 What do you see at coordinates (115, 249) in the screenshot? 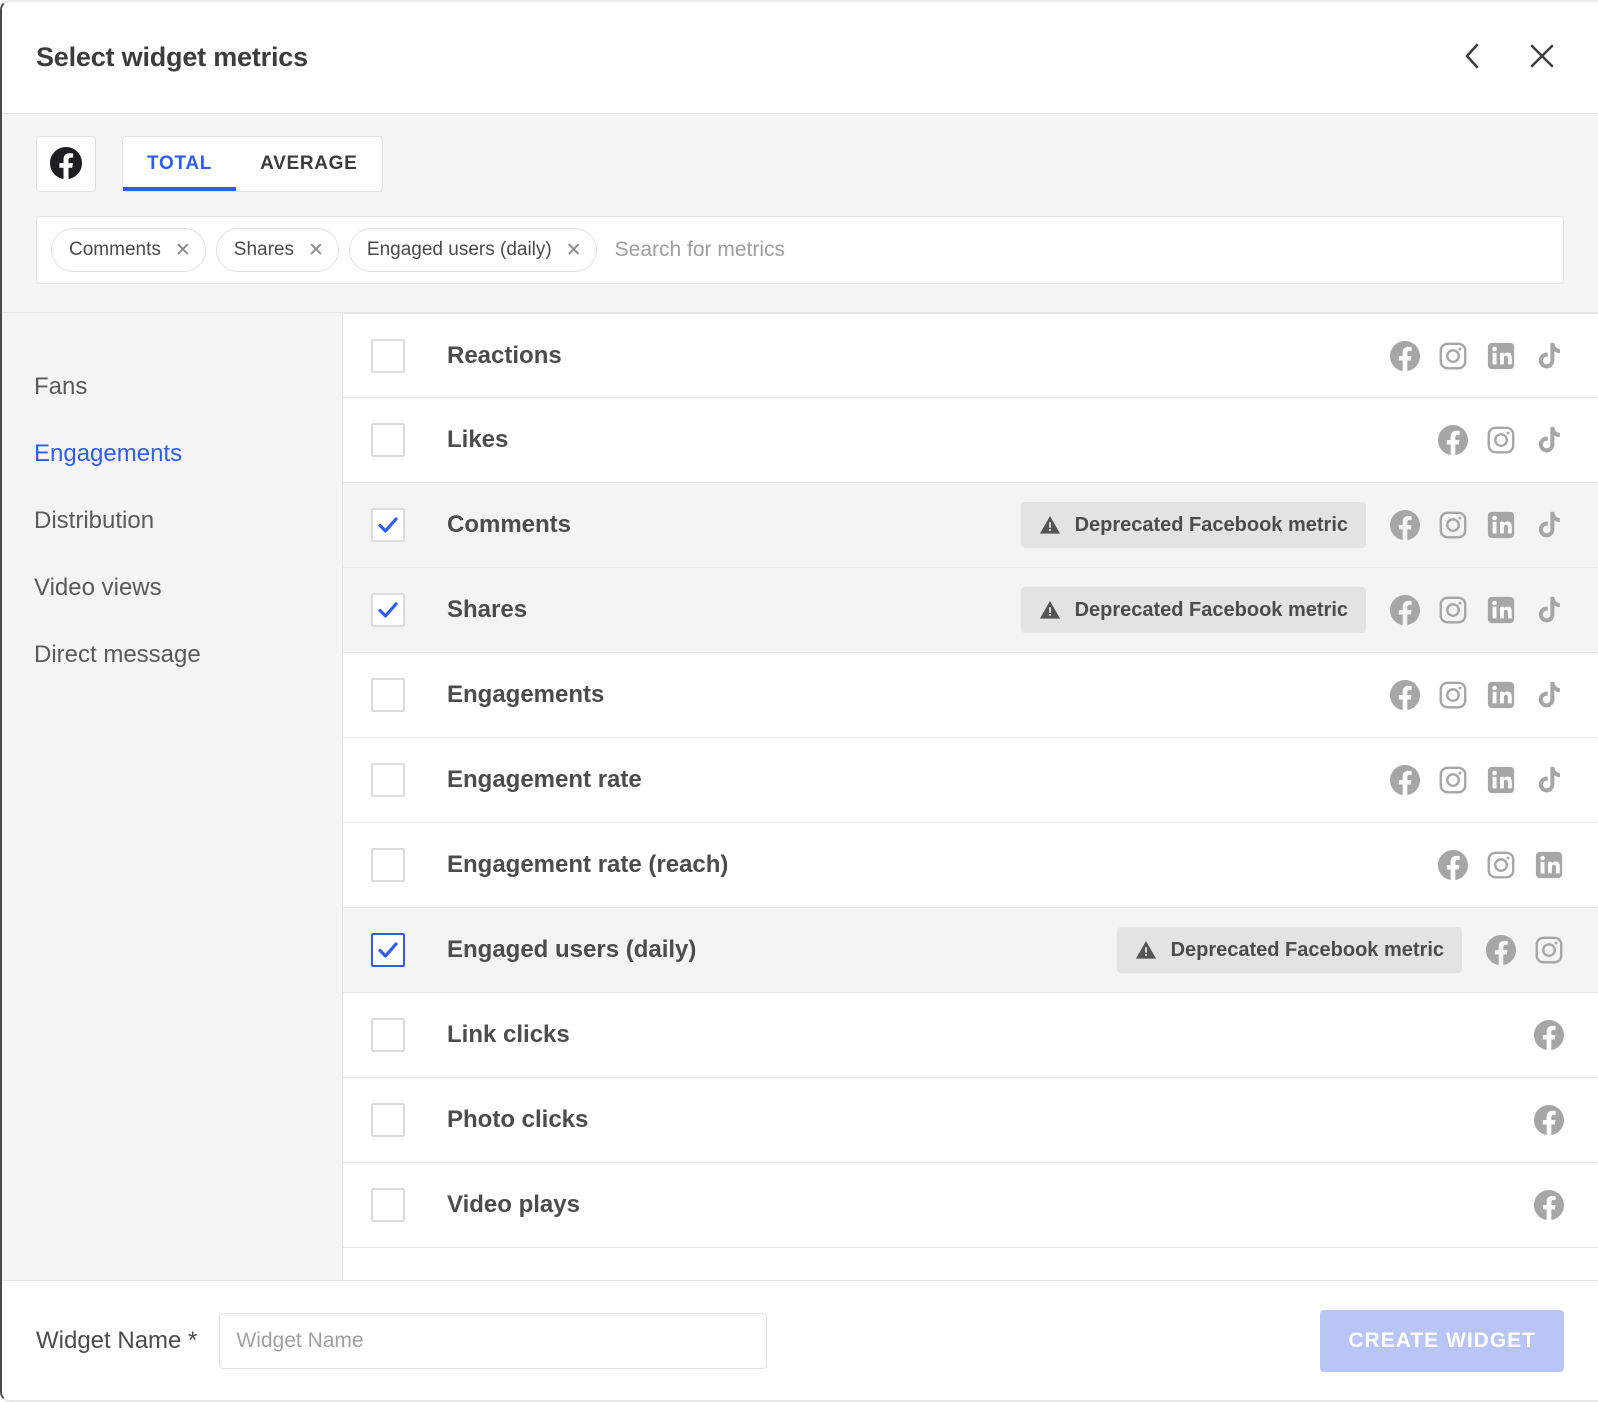
I see `chip-label: Comments` at bounding box center [115, 249].